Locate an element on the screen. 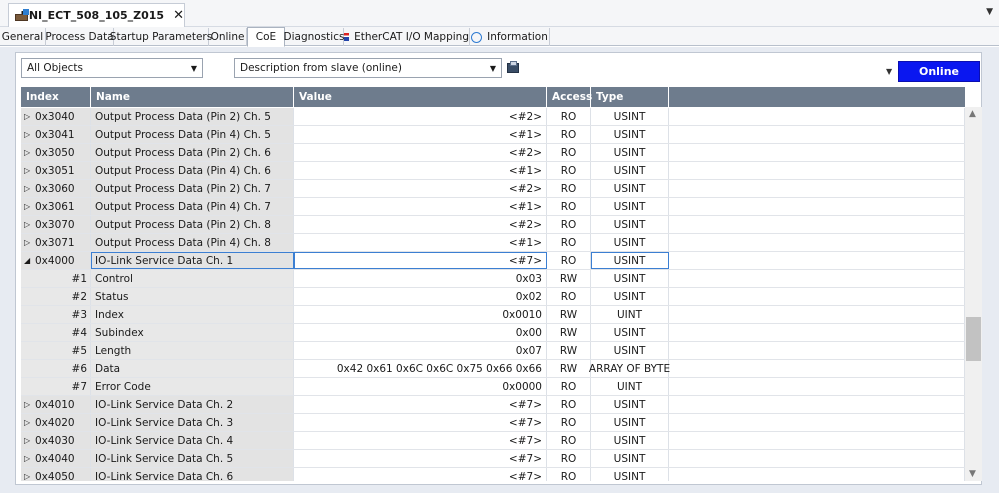 The height and width of the screenshot is (493, 999). description-filter-dropdown: Description from slave (online) ▼ is located at coordinates (368, 68).